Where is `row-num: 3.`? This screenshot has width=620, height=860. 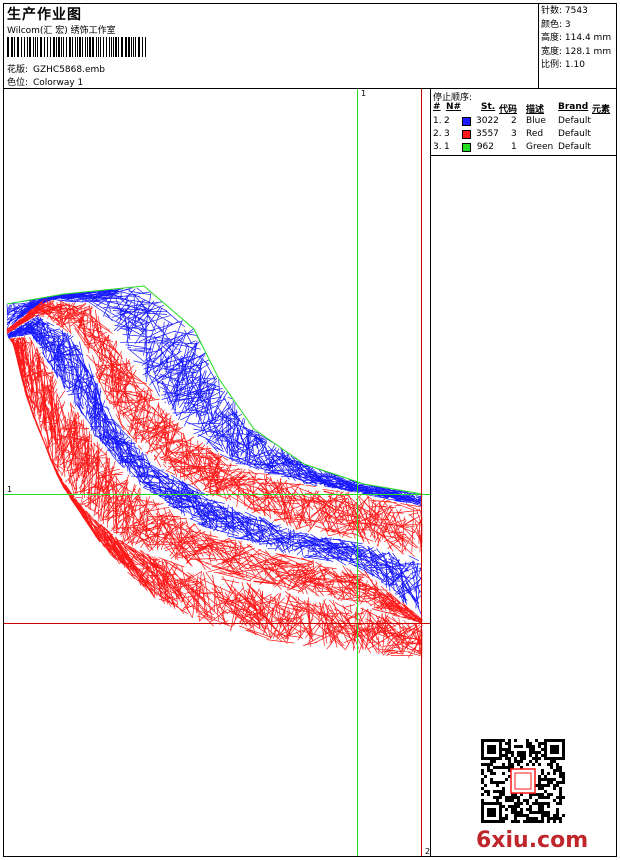 row-num: 3. is located at coordinates (437, 147).